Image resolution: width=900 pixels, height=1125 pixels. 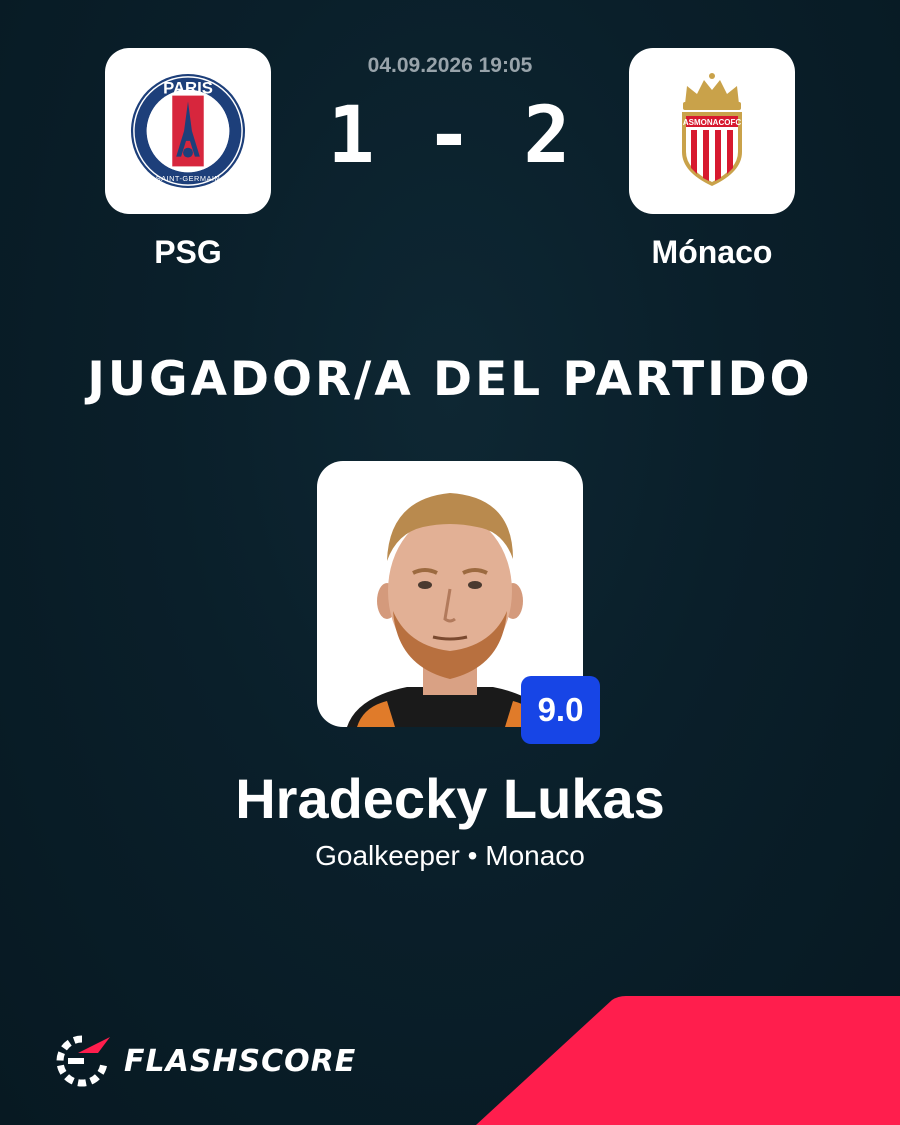 I want to click on svg-text: ASMONACOFC, so click(x=712, y=122).